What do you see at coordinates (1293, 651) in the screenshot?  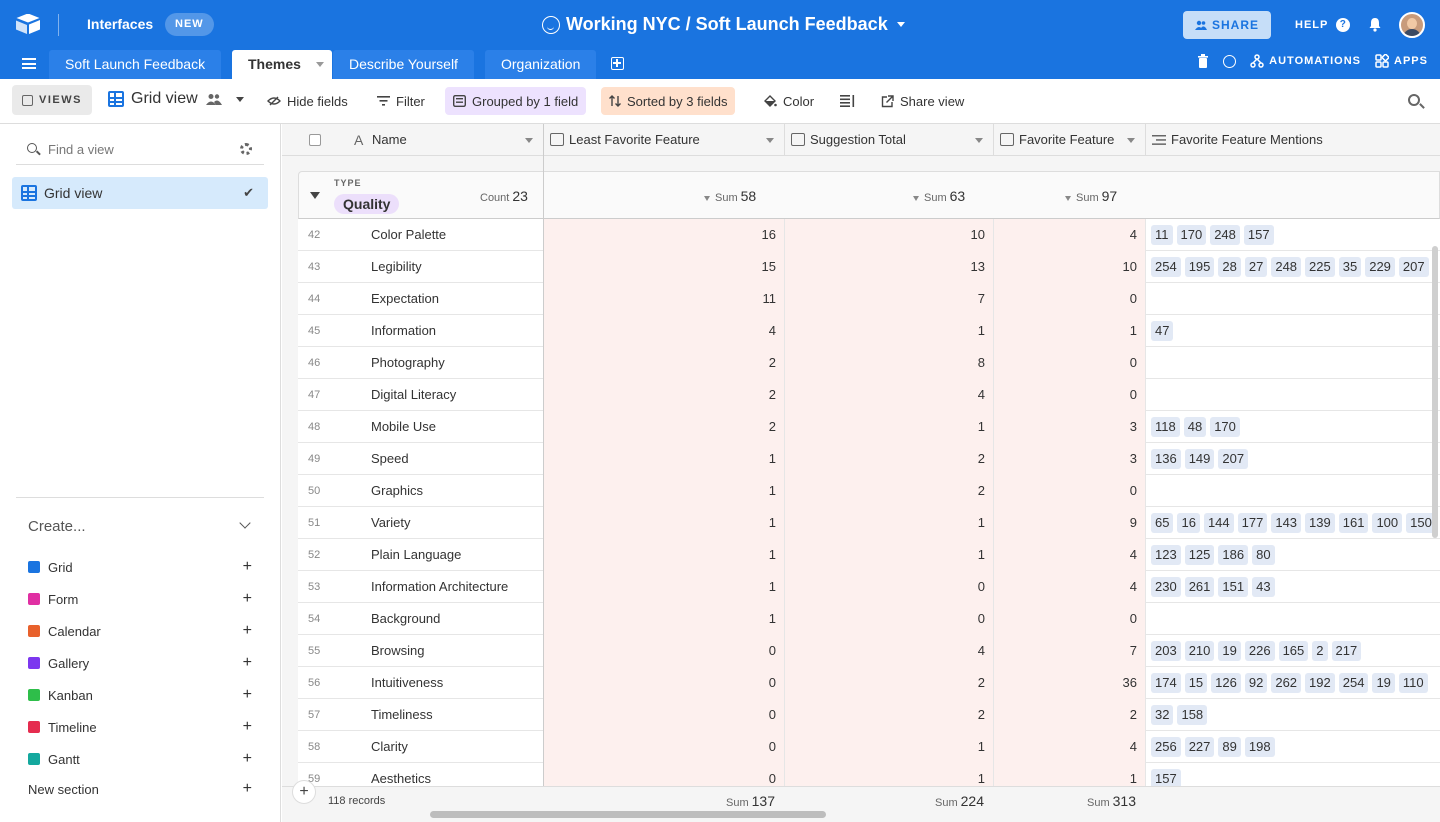 I see `linked-record-pill: 165` at bounding box center [1293, 651].